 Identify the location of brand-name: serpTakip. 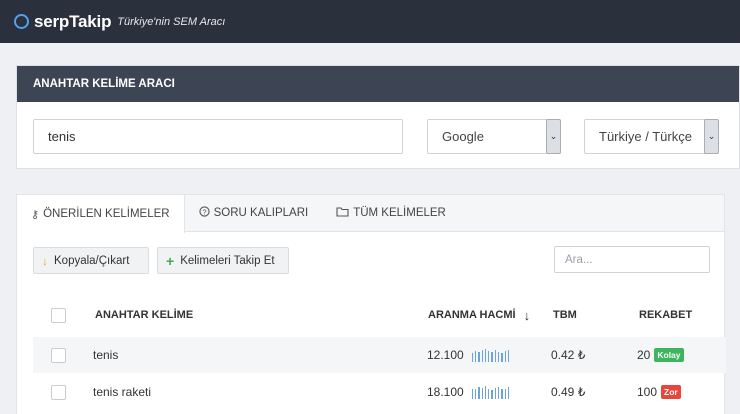
(72, 22).